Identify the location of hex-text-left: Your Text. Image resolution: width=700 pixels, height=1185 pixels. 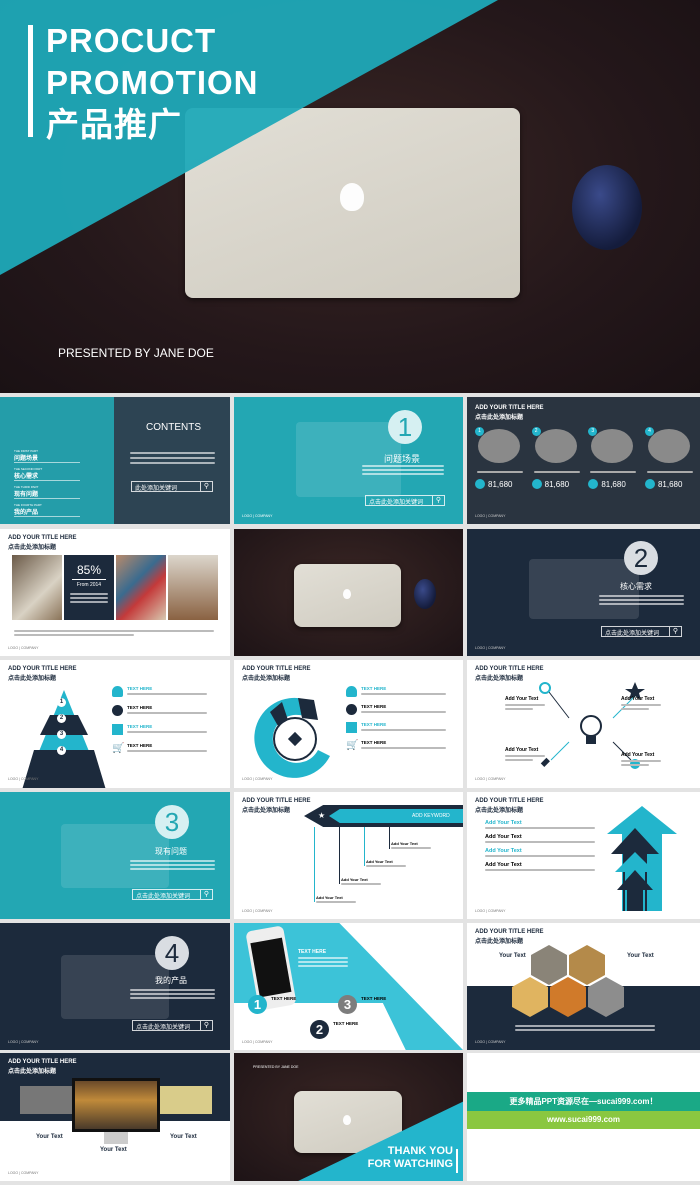
(512, 956).